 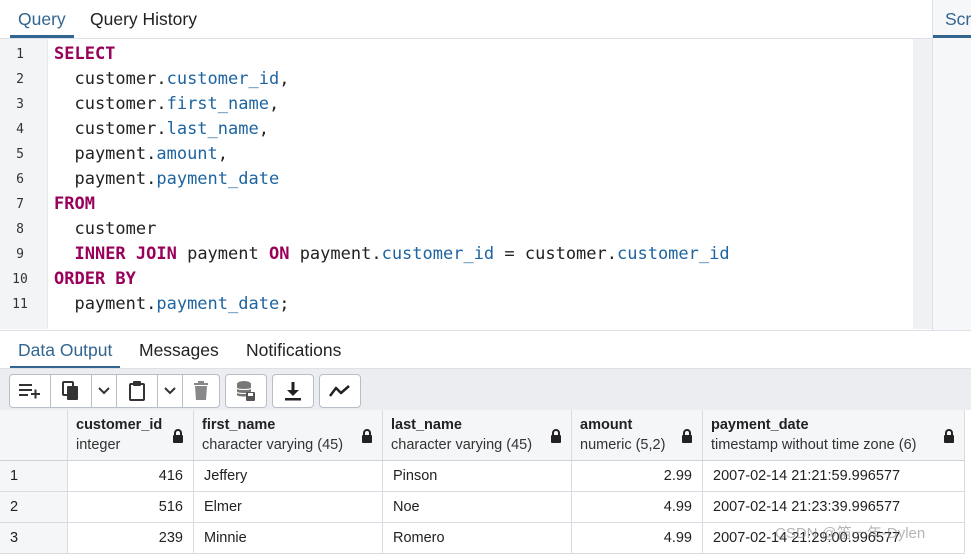 I want to click on cell-payment-date: 2007-02-14 21:23:39.996577, so click(x=834, y=507).